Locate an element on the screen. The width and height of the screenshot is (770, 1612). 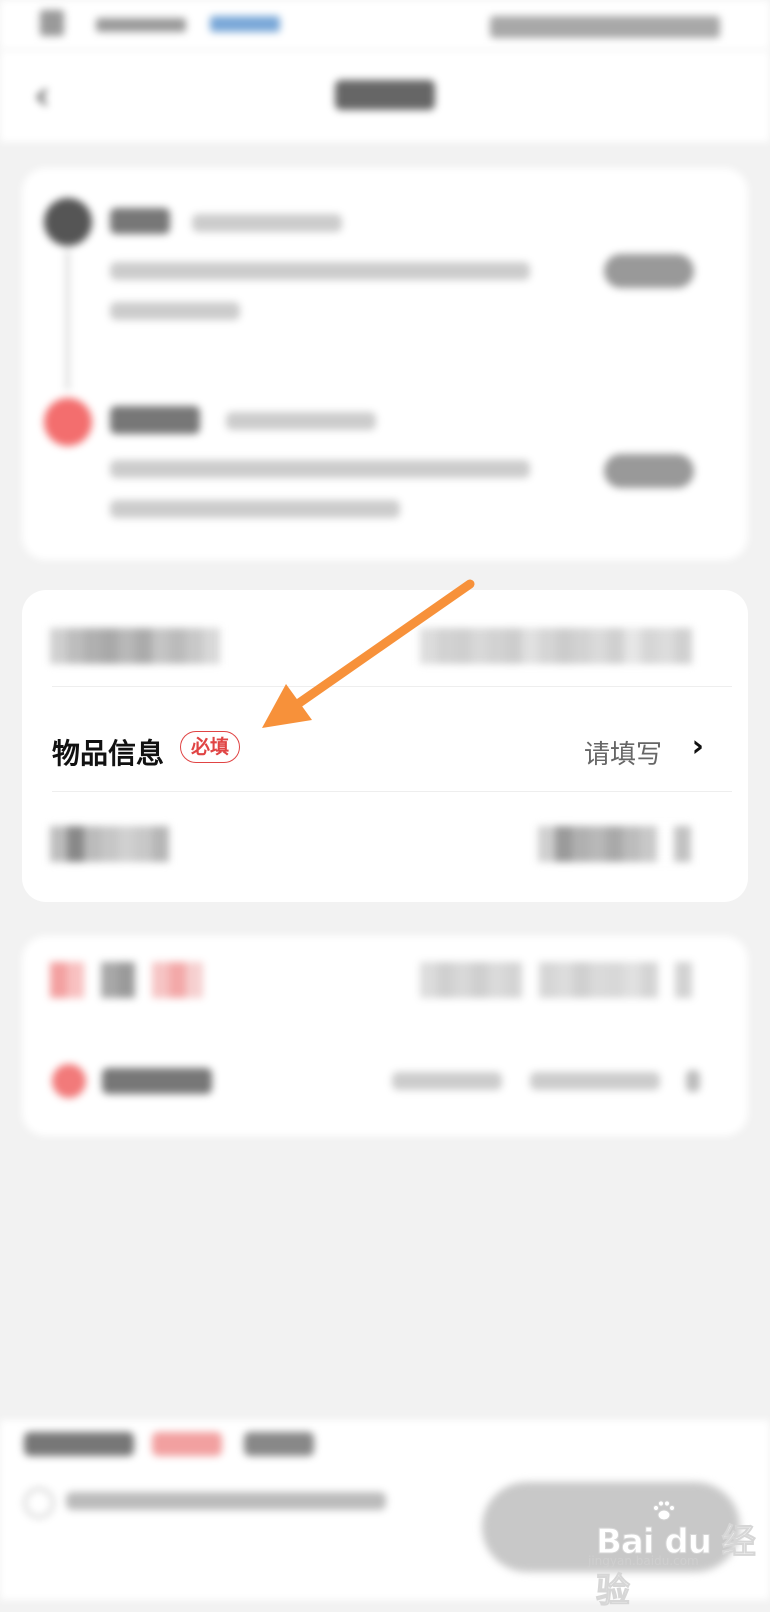
required-badge: 必填 is located at coordinates (210, 747).